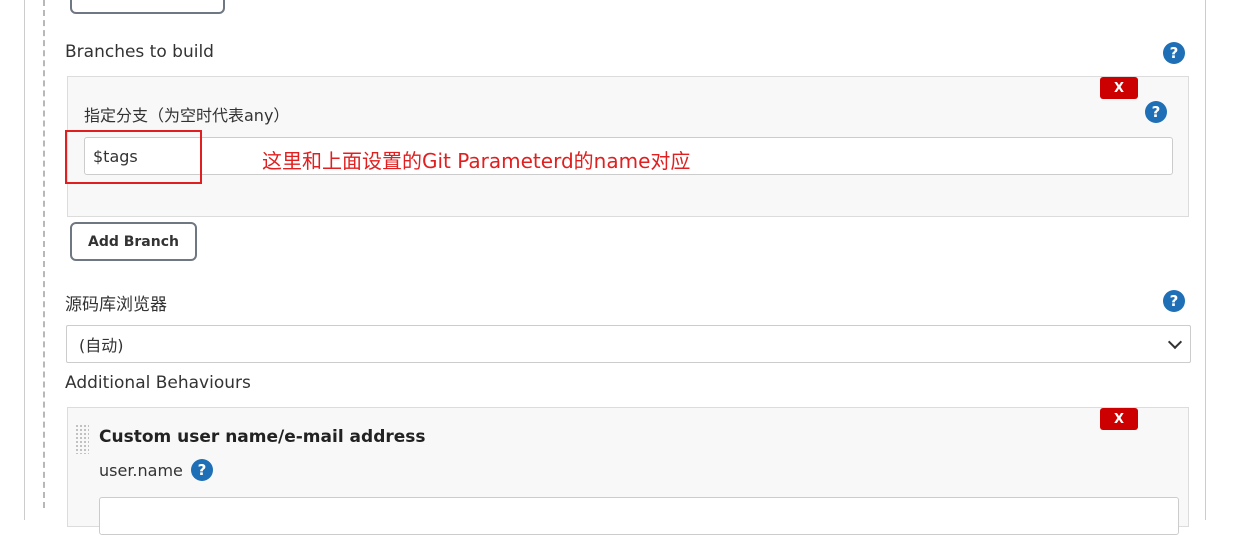  Describe the element at coordinates (158, 383) in the screenshot. I see `additional-behaviours-title: Additional Behaviours` at that location.